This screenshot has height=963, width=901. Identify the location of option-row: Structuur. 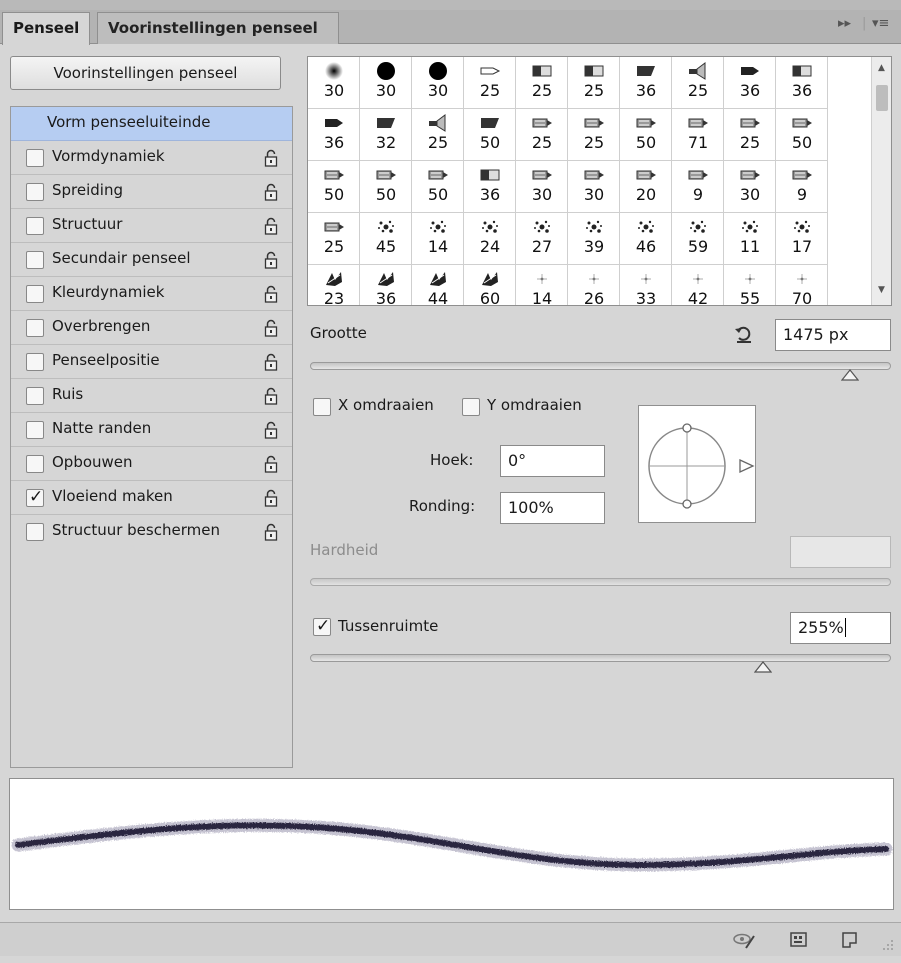
(151, 226).